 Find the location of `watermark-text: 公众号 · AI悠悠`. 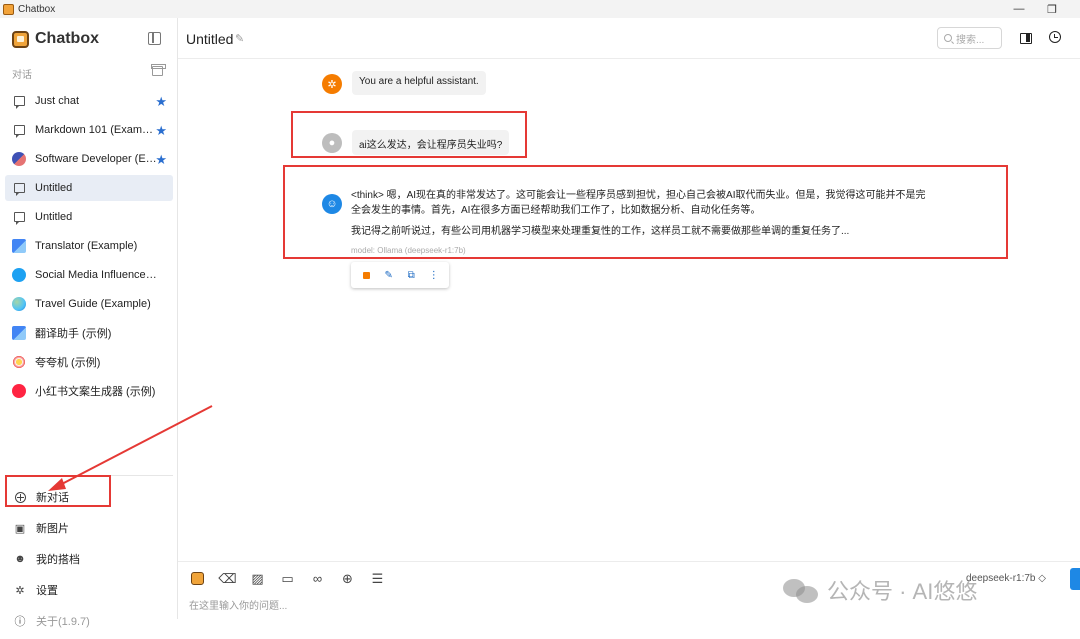

watermark-text: 公众号 · AI悠悠 is located at coordinates (902, 591).